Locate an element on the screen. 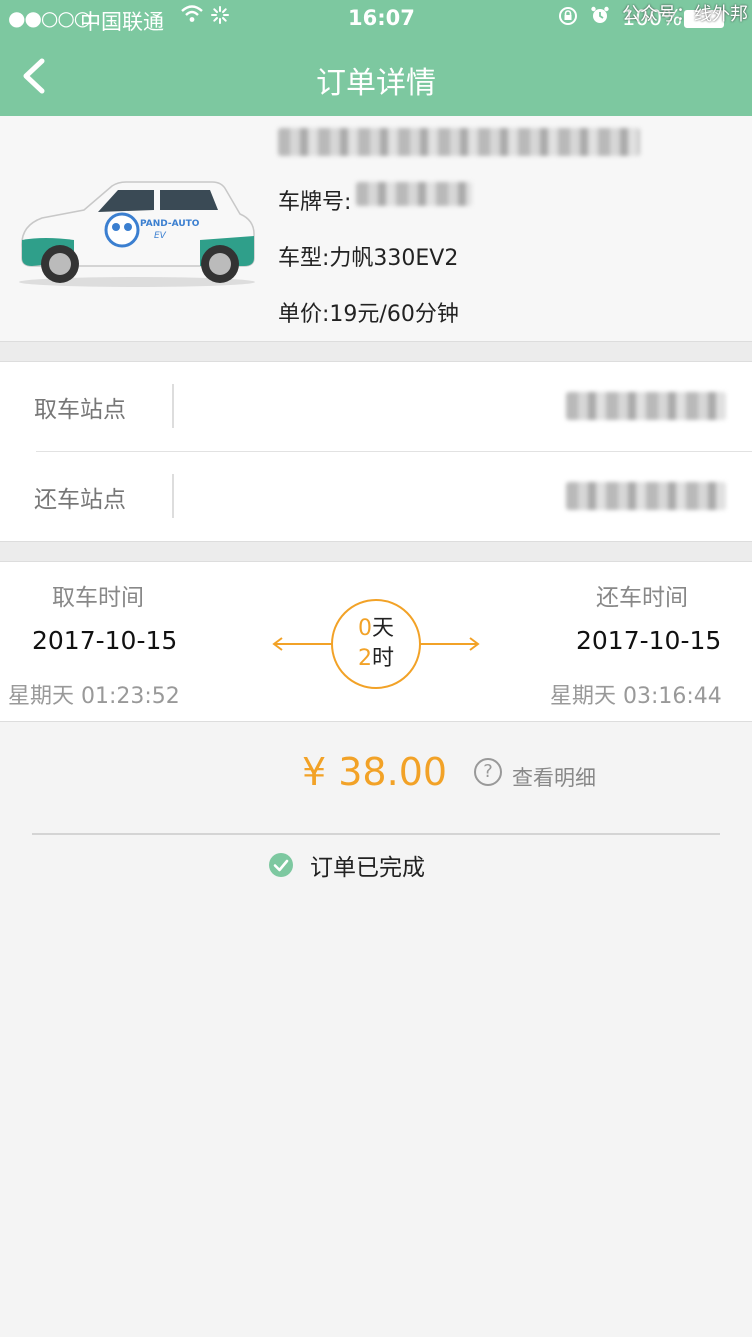 The width and height of the screenshot is (752, 1337). page-title: 订单详情 is located at coordinates (376, 83).